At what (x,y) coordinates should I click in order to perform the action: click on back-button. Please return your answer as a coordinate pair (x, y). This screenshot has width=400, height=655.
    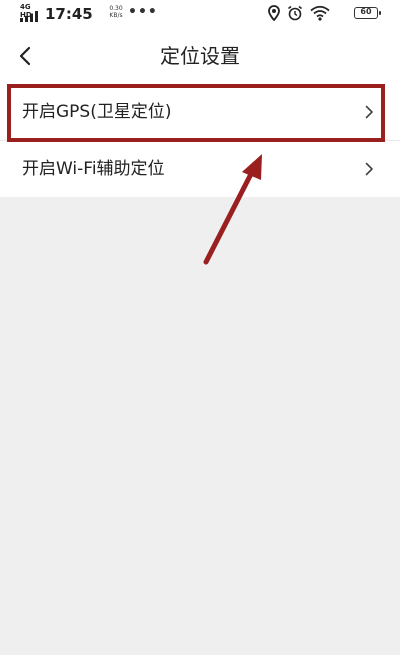
    Looking at the image, I should click on (25, 56).